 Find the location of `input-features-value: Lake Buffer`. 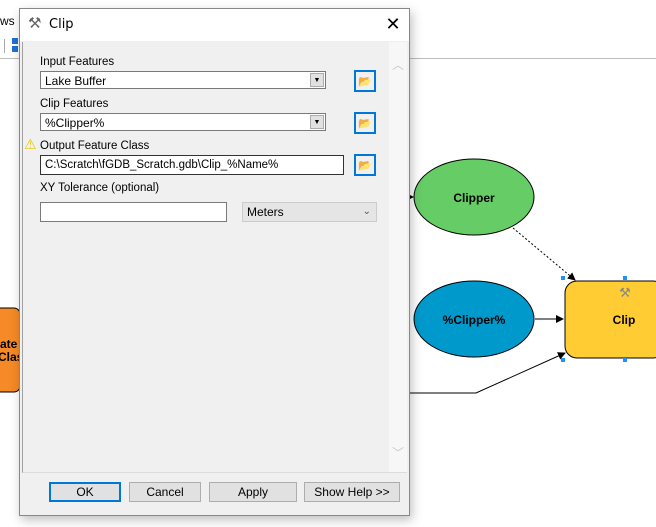

input-features-value: Lake Buffer is located at coordinates (76, 81).